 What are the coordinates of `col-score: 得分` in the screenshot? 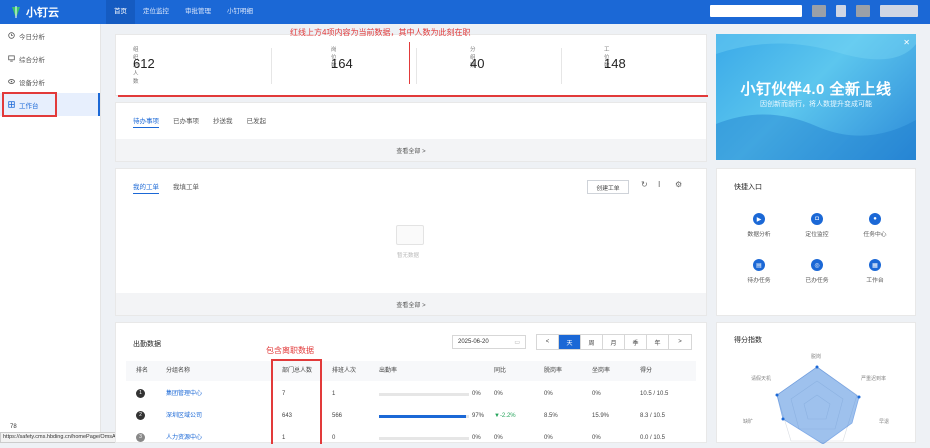 It's located at (646, 371).